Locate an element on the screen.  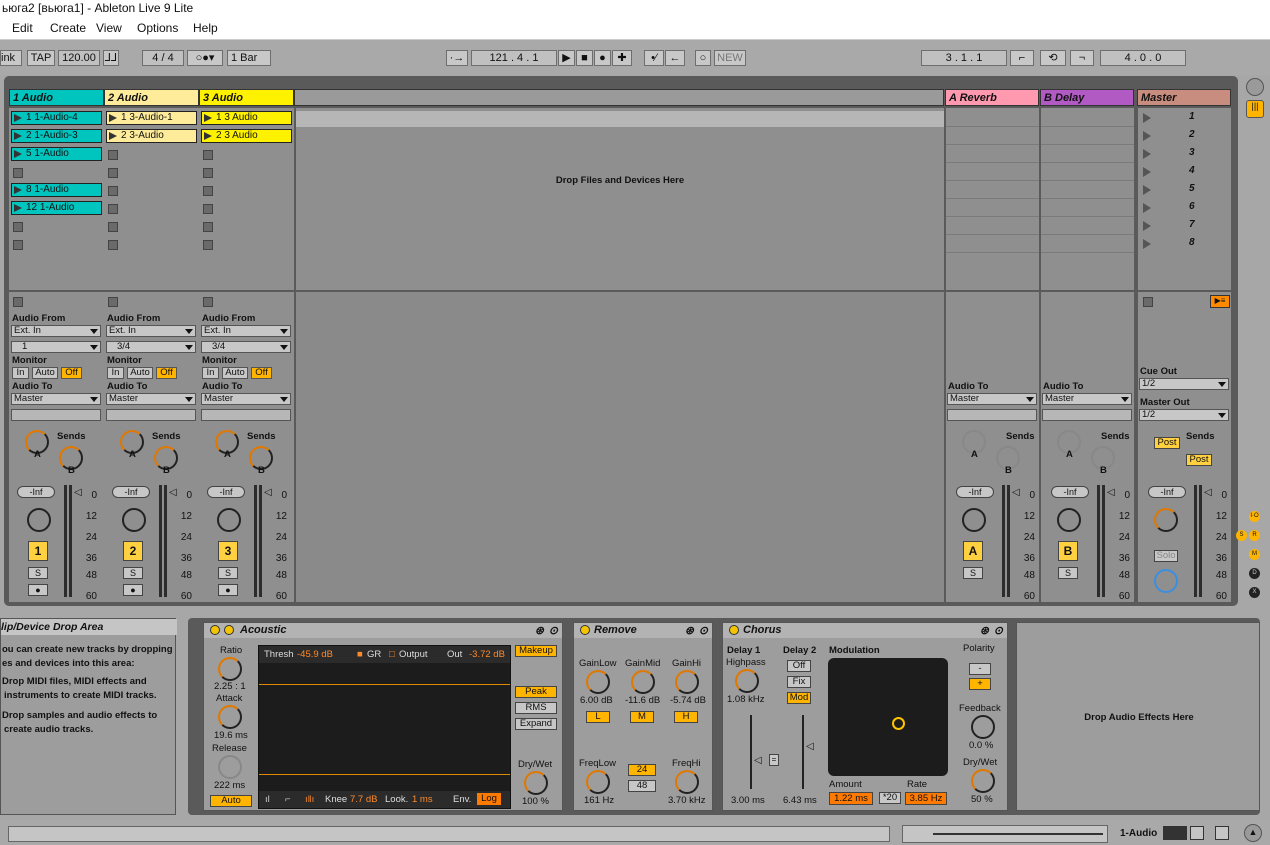
attack-knob is located at coordinates (230, 717).